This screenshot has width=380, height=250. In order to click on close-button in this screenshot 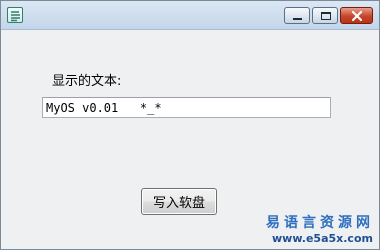, I will do `click(356, 15)`.